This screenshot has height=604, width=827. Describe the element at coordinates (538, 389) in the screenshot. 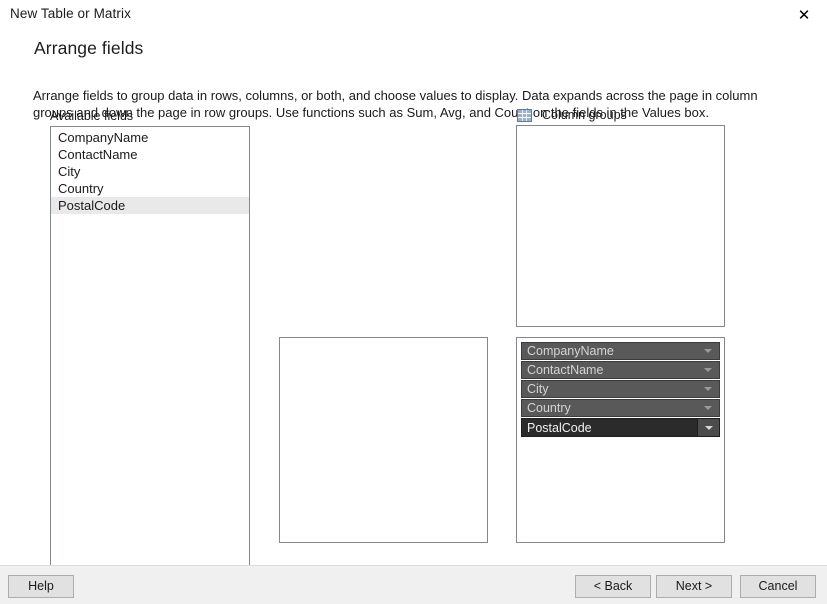

I see `value-field-label: City` at that location.